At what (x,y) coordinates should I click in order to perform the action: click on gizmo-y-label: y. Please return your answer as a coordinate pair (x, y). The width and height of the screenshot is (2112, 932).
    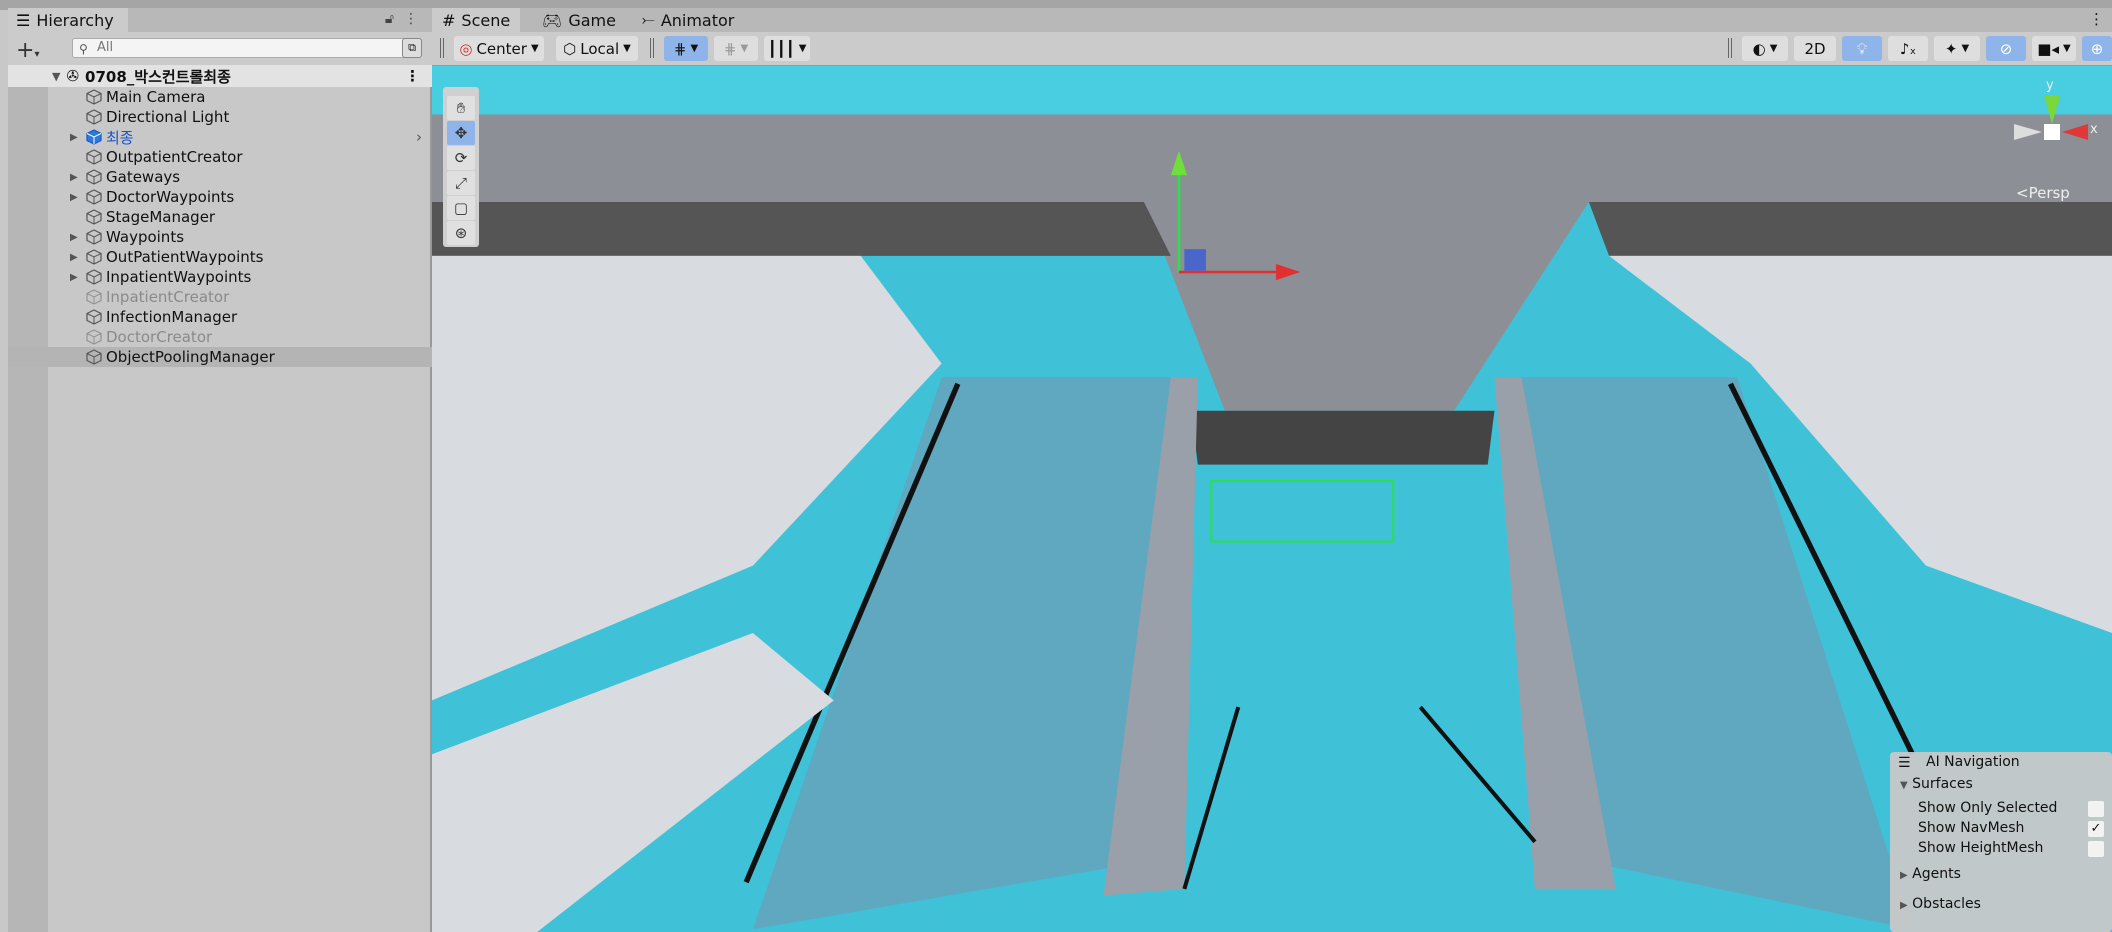
    Looking at the image, I should click on (2050, 85).